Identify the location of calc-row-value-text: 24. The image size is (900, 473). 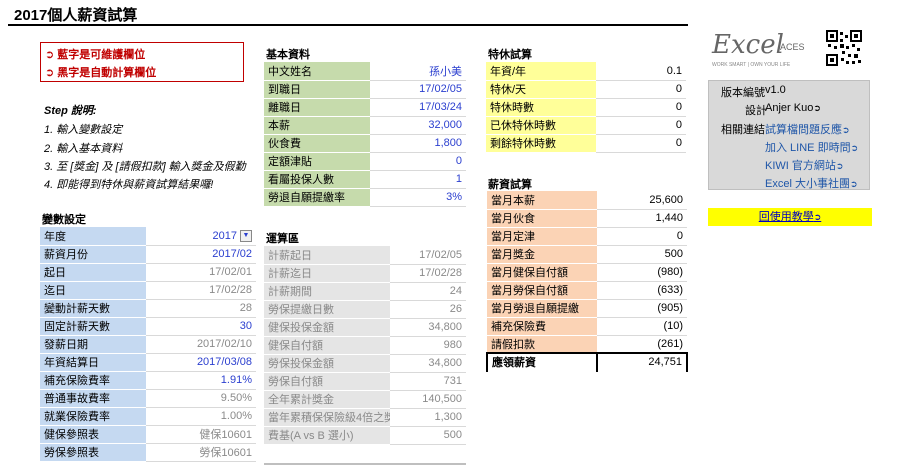
(455, 291).